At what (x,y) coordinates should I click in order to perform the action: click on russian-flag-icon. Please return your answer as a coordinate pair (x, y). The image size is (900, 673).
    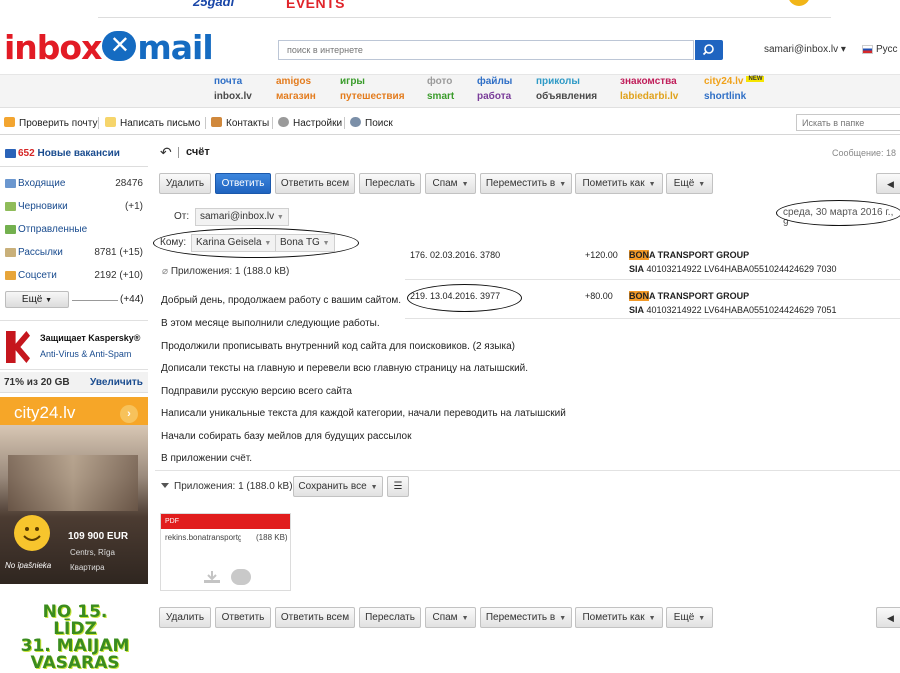
    Looking at the image, I should click on (867, 49).